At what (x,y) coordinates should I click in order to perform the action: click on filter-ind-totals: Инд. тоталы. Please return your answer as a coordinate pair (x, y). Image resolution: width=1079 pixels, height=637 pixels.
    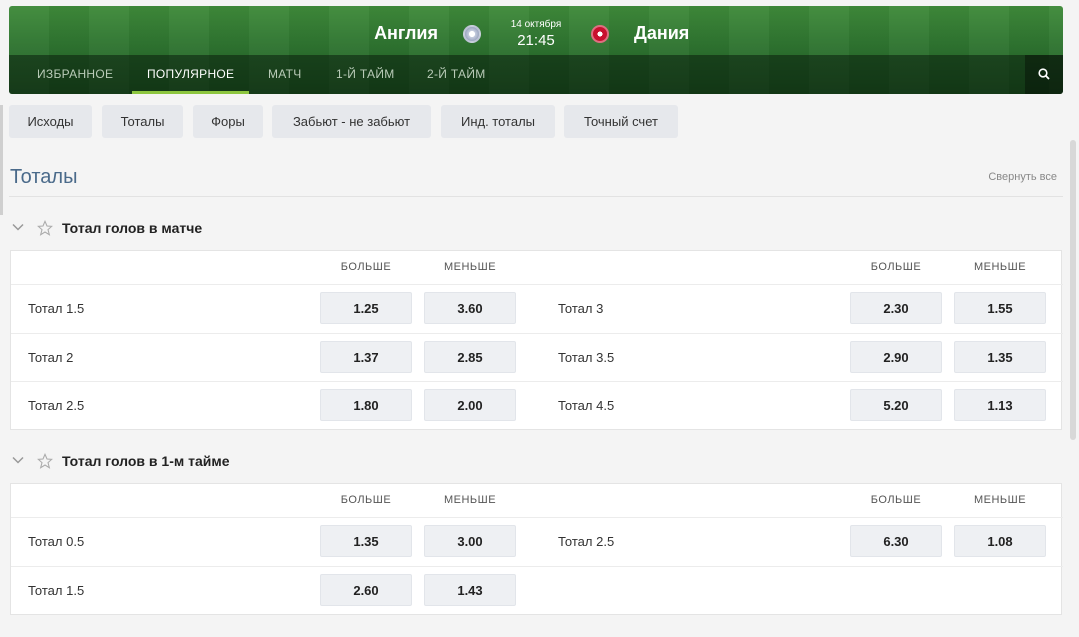
    Looking at the image, I should click on (498, 121).